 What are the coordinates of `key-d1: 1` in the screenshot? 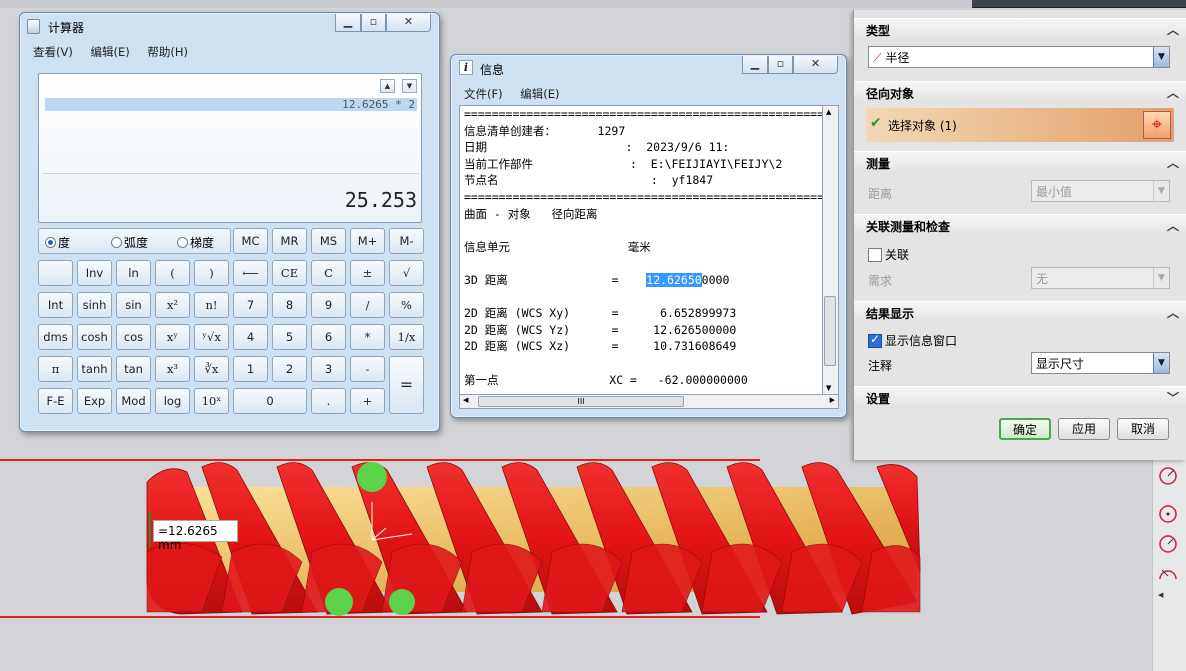 It's located at (250, 369).